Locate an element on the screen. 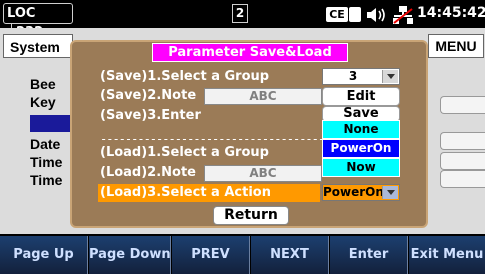 This screenshot has height=274, width=485. action-dropdown: None PowerOn Now is located at coordinates (361, 148).